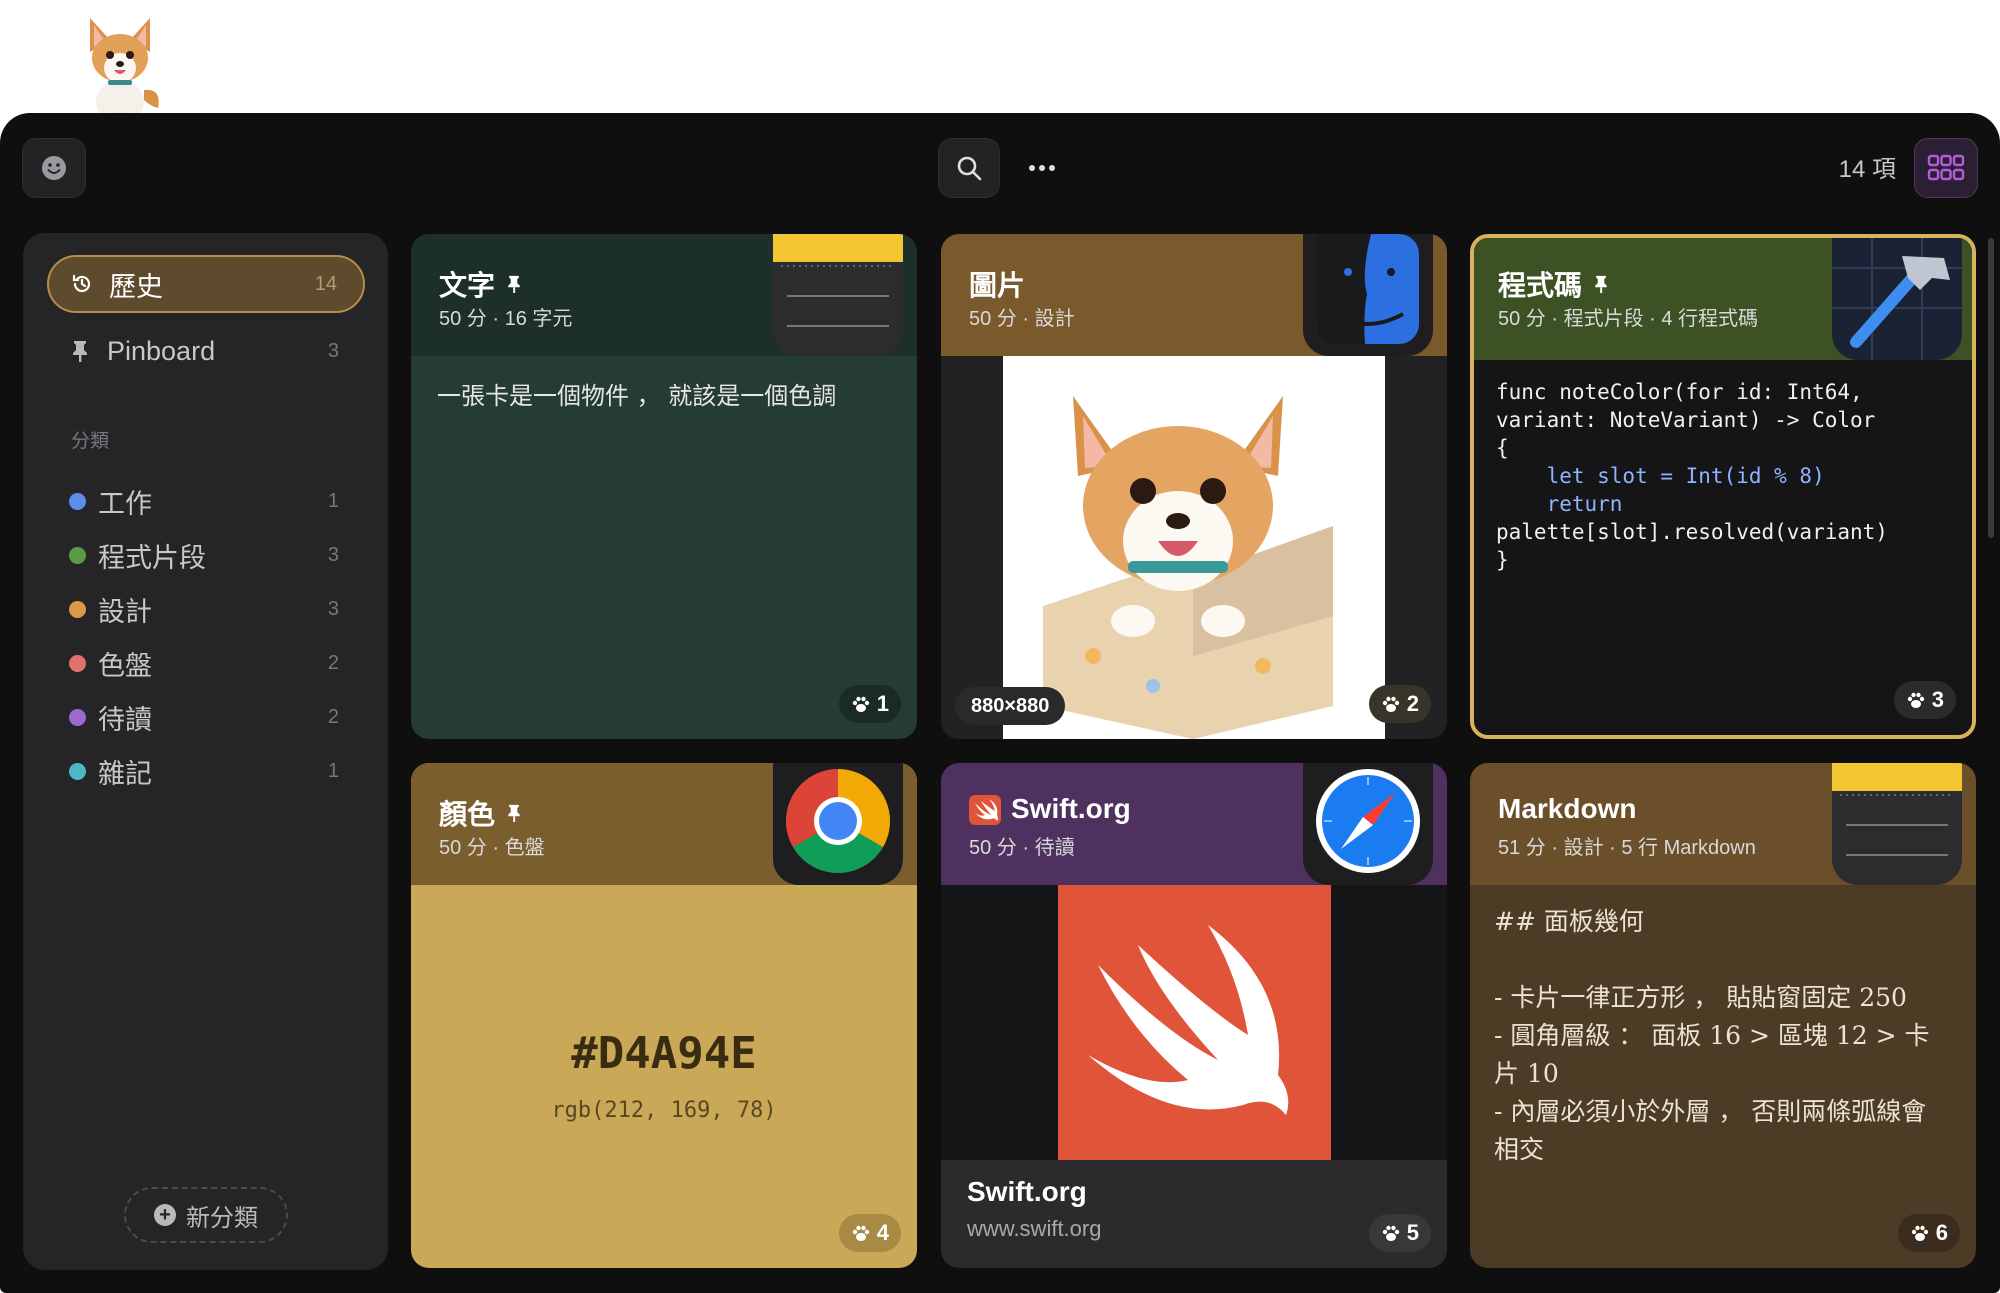  Describe the element at coordinates (206, 609) in the screenshot. I see `sidebar-category-design: 設計 3` at that location.